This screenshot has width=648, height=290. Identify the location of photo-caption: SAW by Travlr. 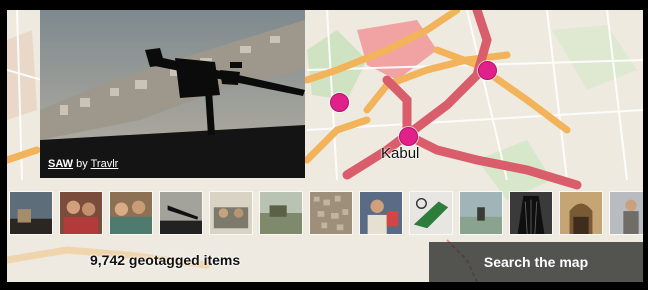
(83, 164).